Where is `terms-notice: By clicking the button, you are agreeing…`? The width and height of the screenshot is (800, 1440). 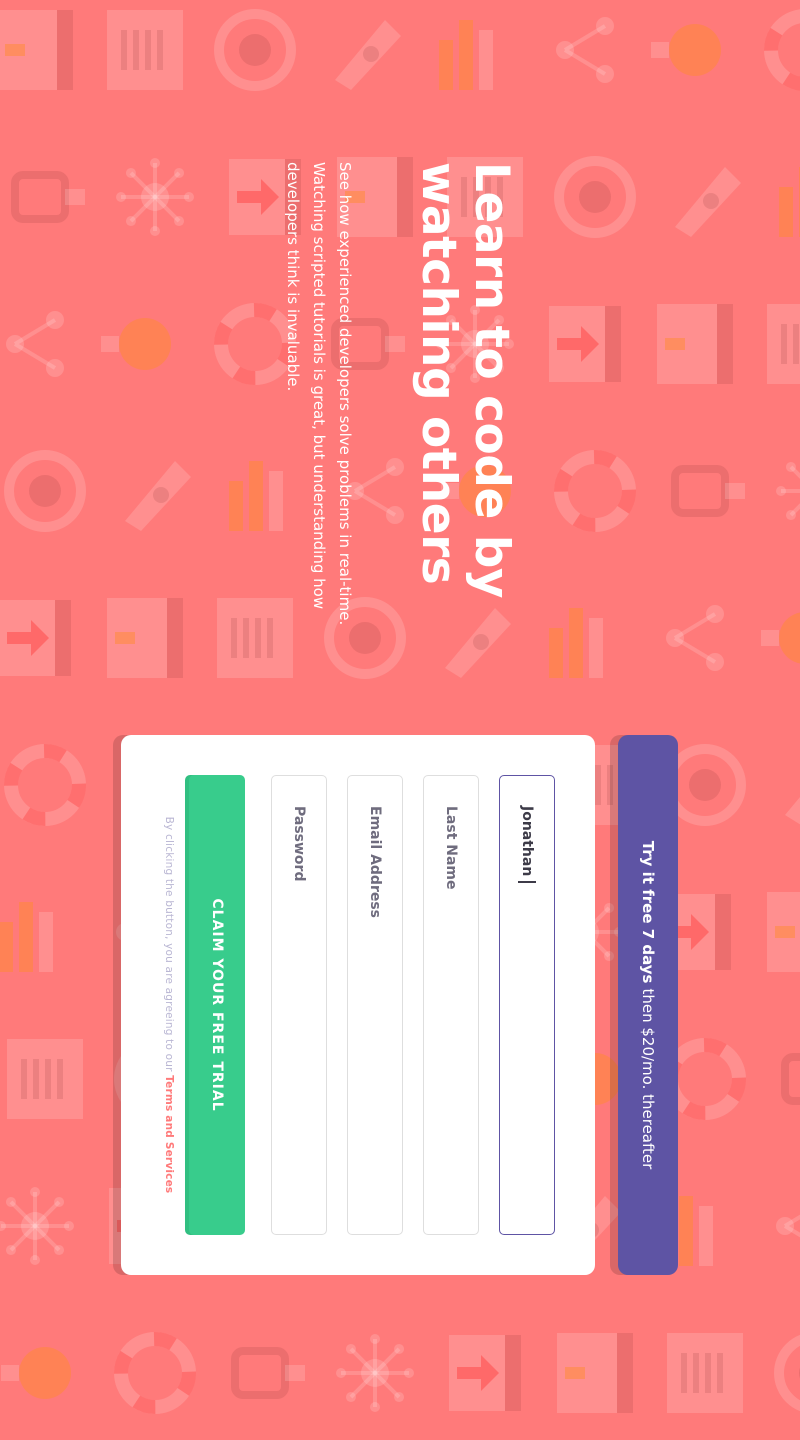
terms-notice: By clicking the button, you are agreeing… is located at coordinates (169, 1005).